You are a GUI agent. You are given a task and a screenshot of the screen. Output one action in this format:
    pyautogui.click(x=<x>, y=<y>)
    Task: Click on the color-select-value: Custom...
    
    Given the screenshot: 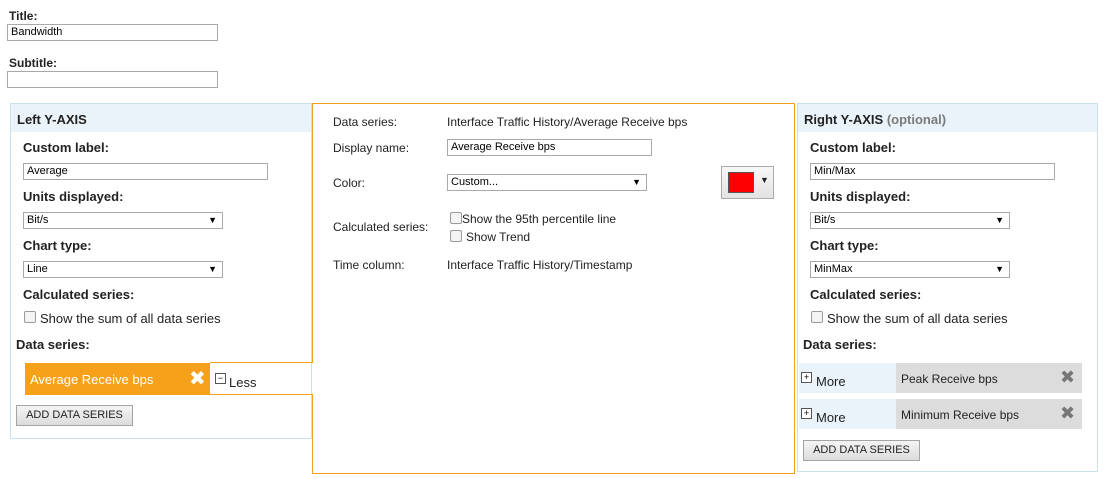 What is the action you would take?
    pyautogui.click(x=475, y=182)
    